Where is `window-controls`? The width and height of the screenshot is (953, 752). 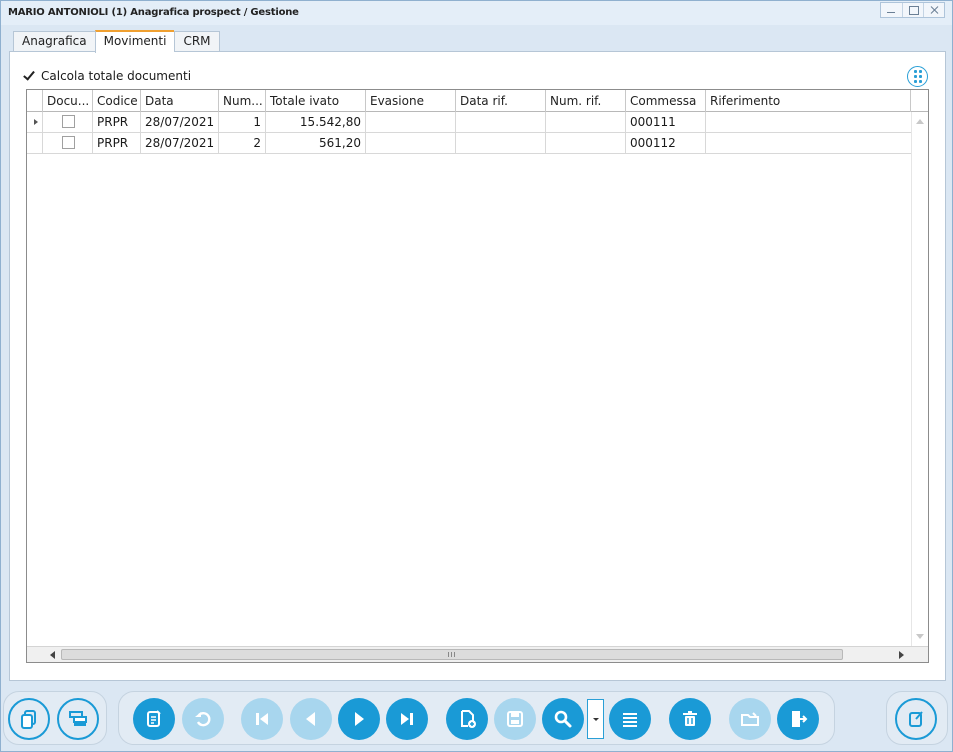
window-controls is located at coordinates (912, 10).